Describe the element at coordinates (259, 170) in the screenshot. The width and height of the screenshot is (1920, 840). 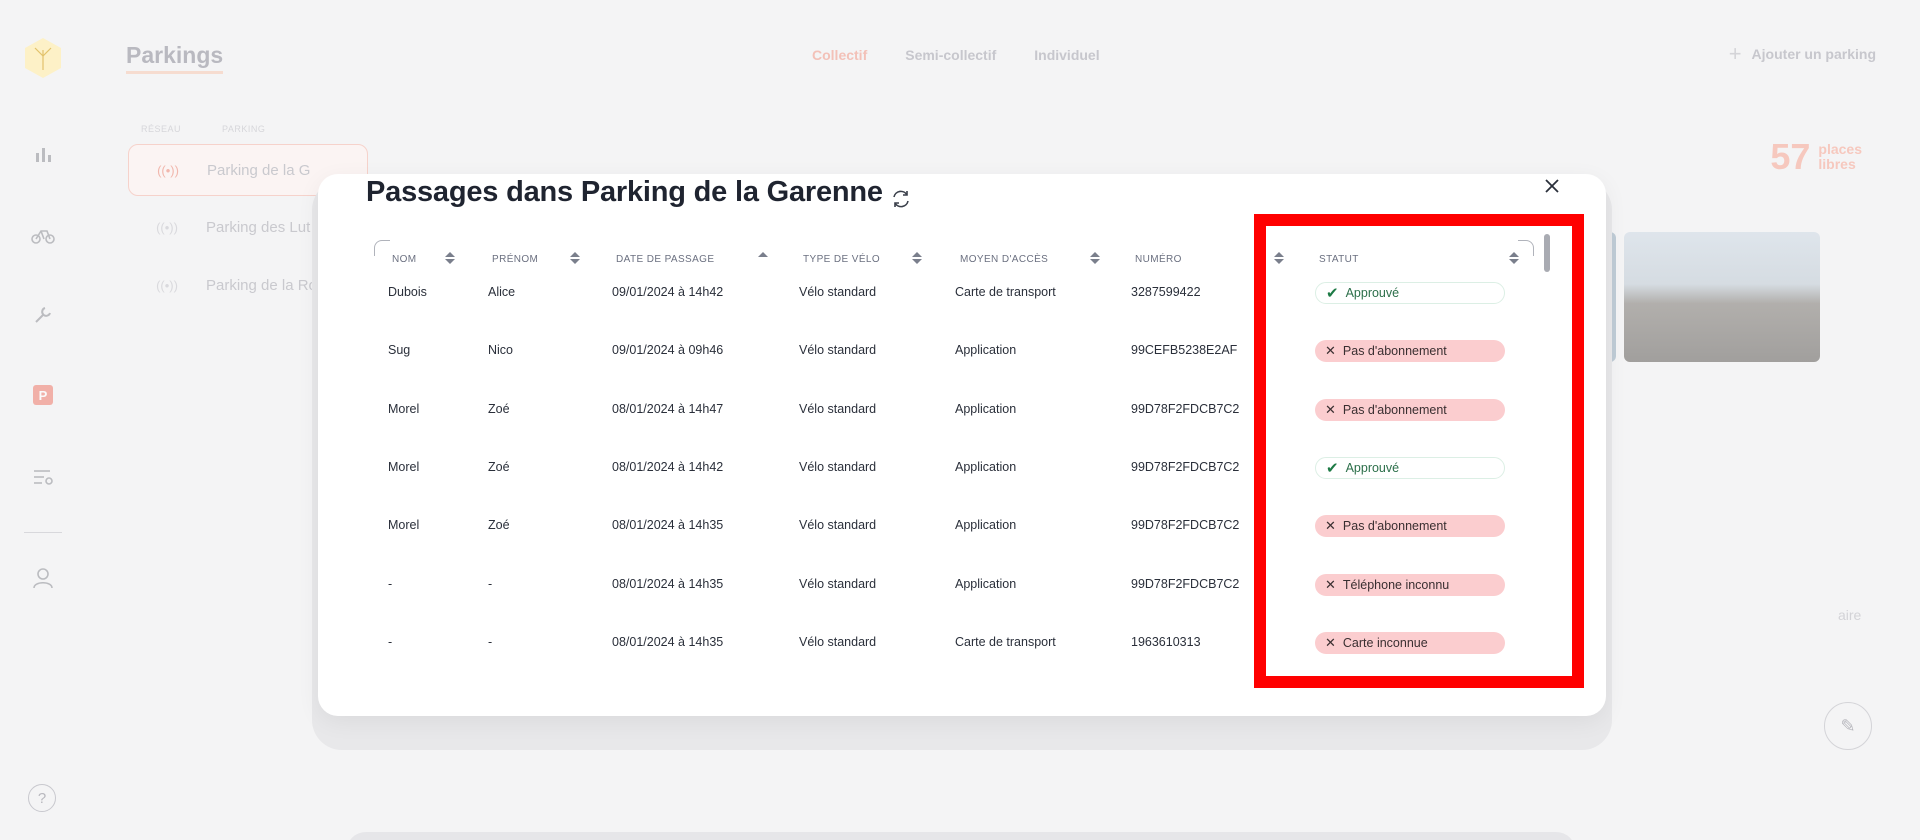
I see `bg-parking-name: Parking de la G` at that location.